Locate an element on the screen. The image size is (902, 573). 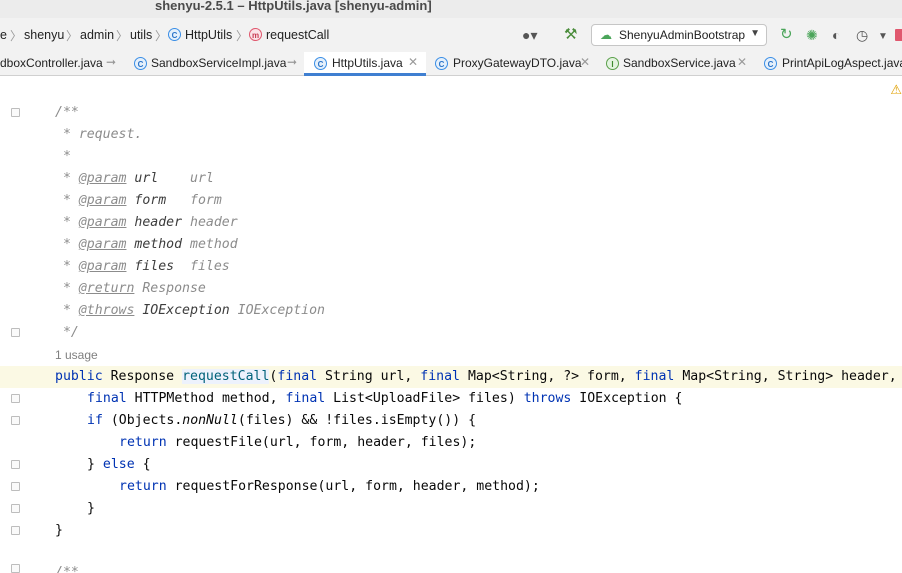
param-name: method is located at coordinates (158, 244).